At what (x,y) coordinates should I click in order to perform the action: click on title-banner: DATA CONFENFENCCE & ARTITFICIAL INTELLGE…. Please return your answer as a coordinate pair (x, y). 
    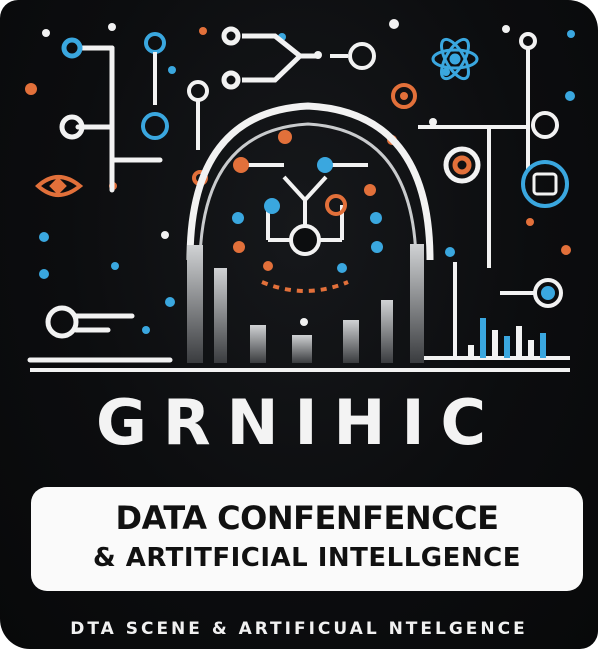
    Looking at the image, I should click on (307, 539).